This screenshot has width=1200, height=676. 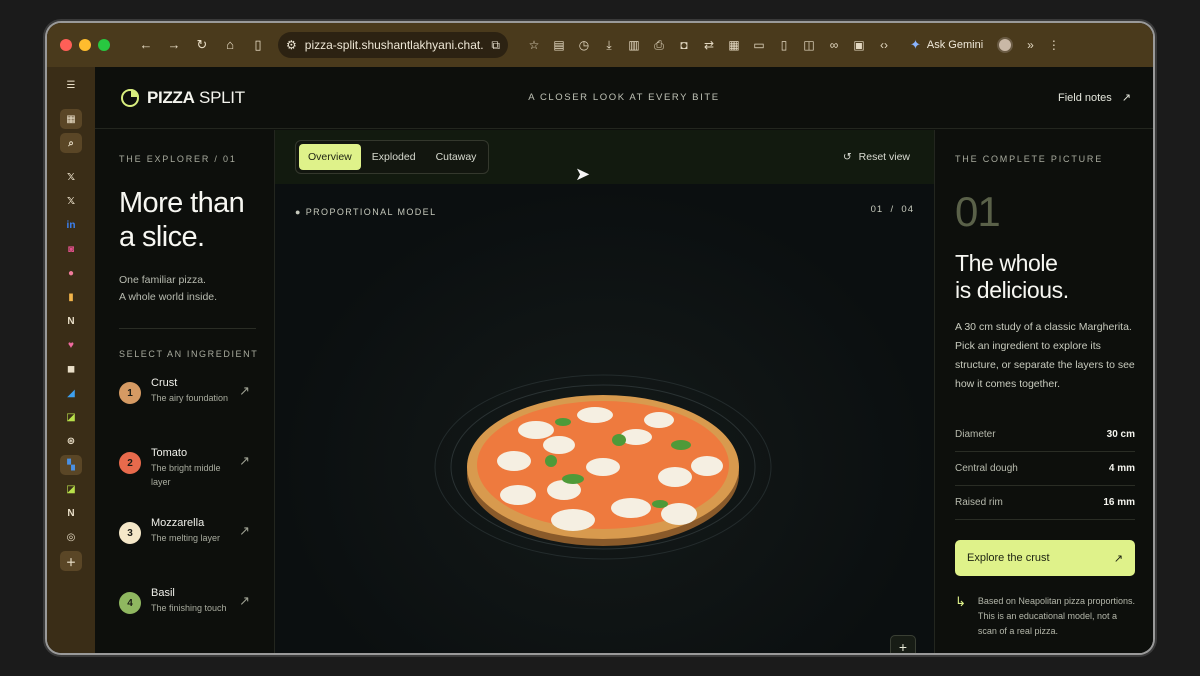 I want to click on back-icon: ←, so click(x=146, y=45).